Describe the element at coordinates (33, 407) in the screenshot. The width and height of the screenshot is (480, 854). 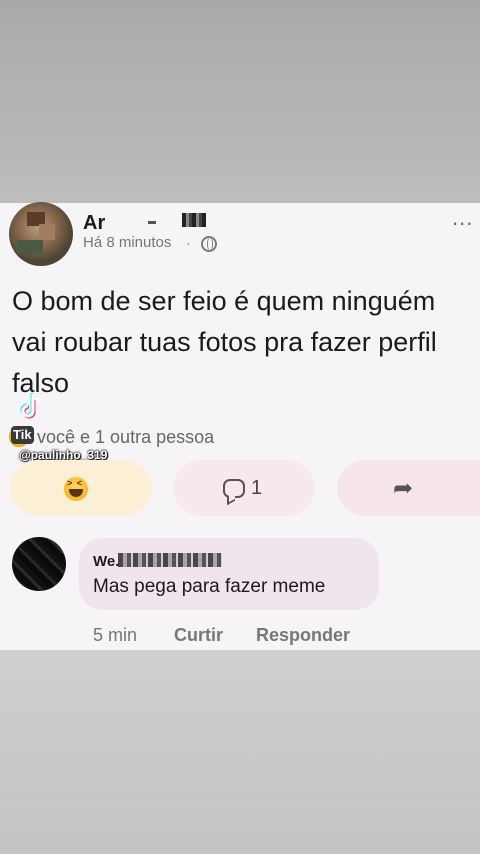
I see `tiktok-logo-icon` at that location.